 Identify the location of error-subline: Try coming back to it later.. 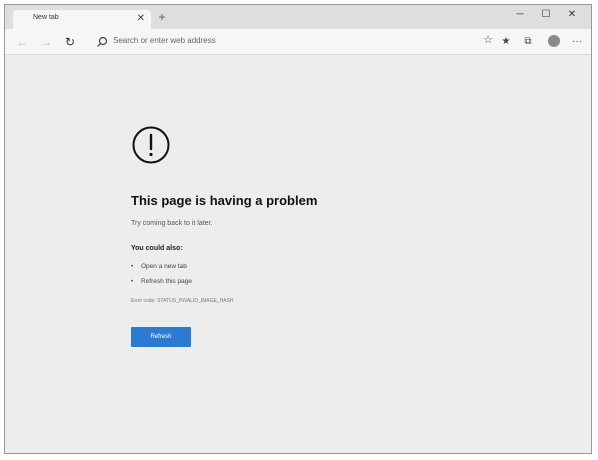
(172, 223).